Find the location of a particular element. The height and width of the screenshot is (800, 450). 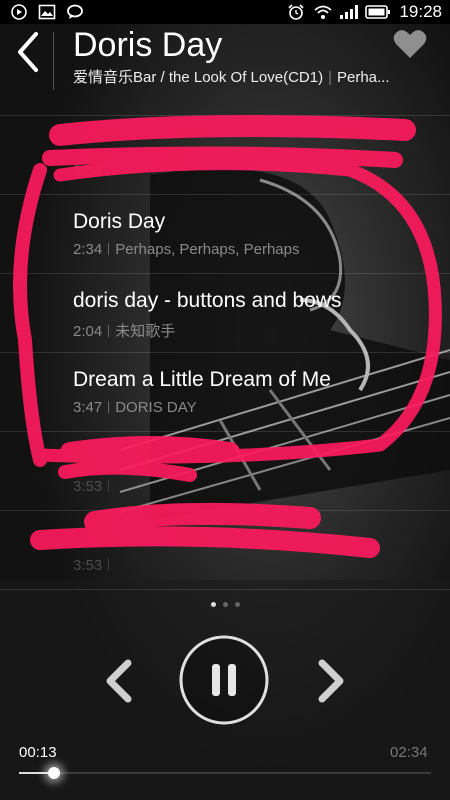

song-meta: 3:47 DORIS DAY is located at coordinates (135, 407).